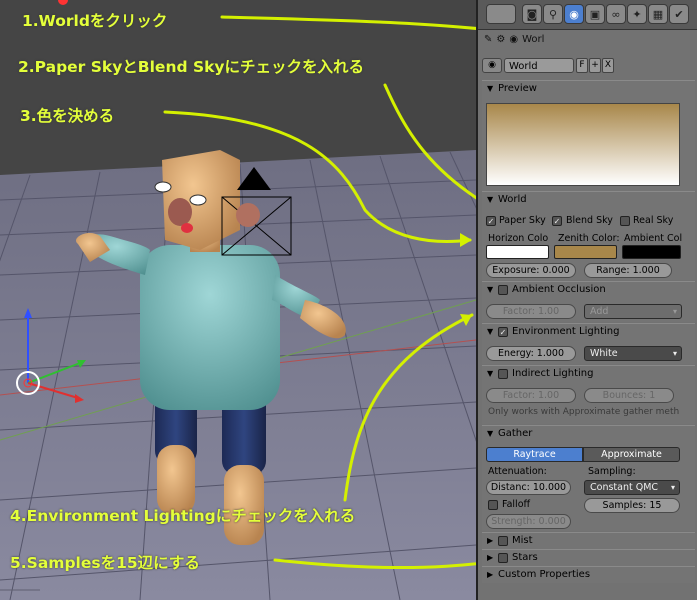 The width and height of the screenshot is (697, 600). I want to click on real-sky-checkbox, so click(625, 221).